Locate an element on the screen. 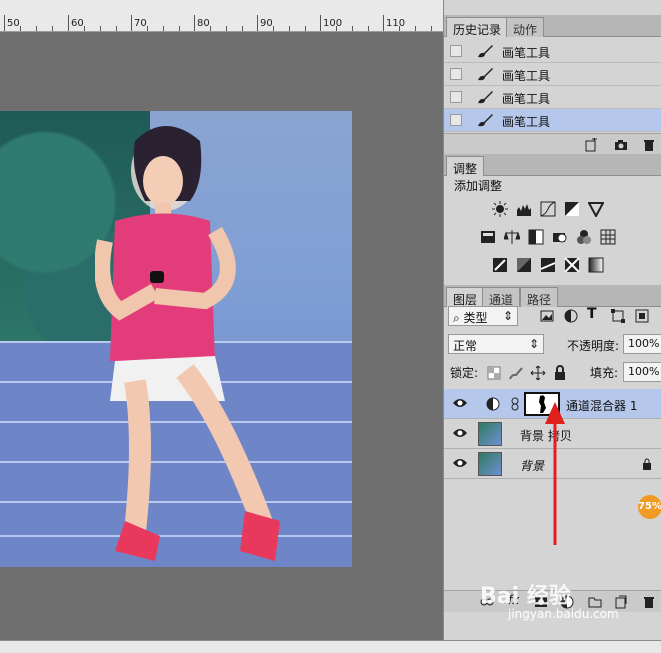  layers-tabbar: 图层 通道 路径 is located at coordinates (552, 296).